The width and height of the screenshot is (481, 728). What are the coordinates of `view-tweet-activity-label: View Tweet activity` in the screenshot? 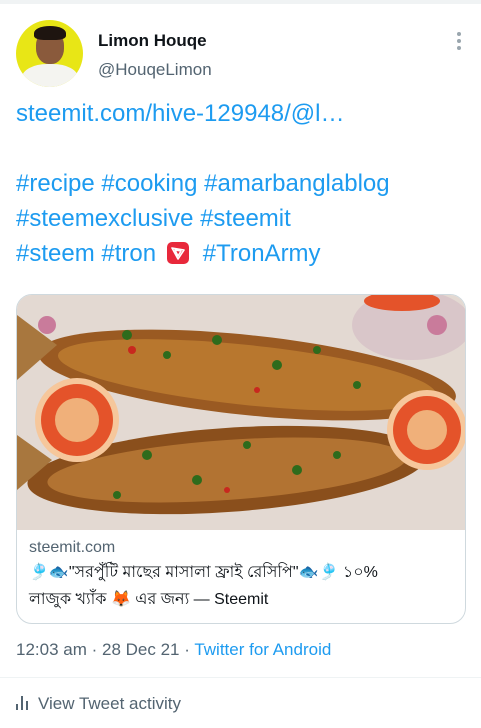 It's located at (109, 703).